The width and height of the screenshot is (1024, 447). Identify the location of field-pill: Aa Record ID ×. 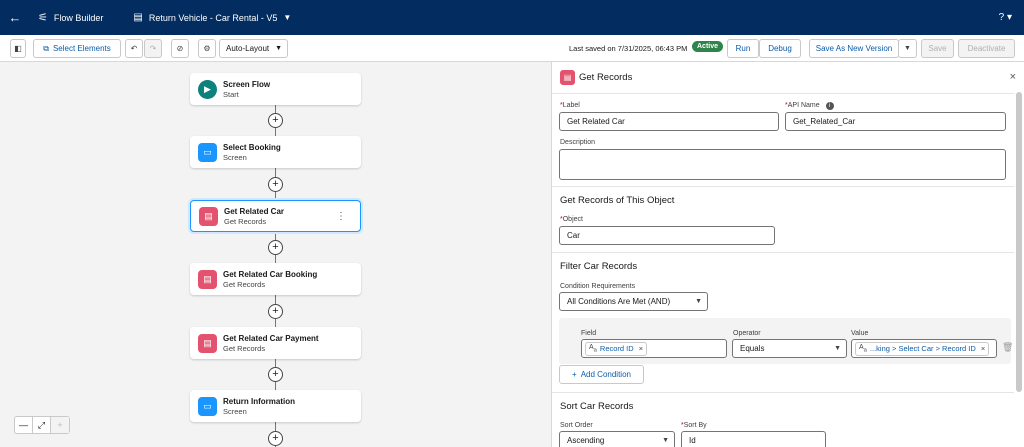
(616, 348).